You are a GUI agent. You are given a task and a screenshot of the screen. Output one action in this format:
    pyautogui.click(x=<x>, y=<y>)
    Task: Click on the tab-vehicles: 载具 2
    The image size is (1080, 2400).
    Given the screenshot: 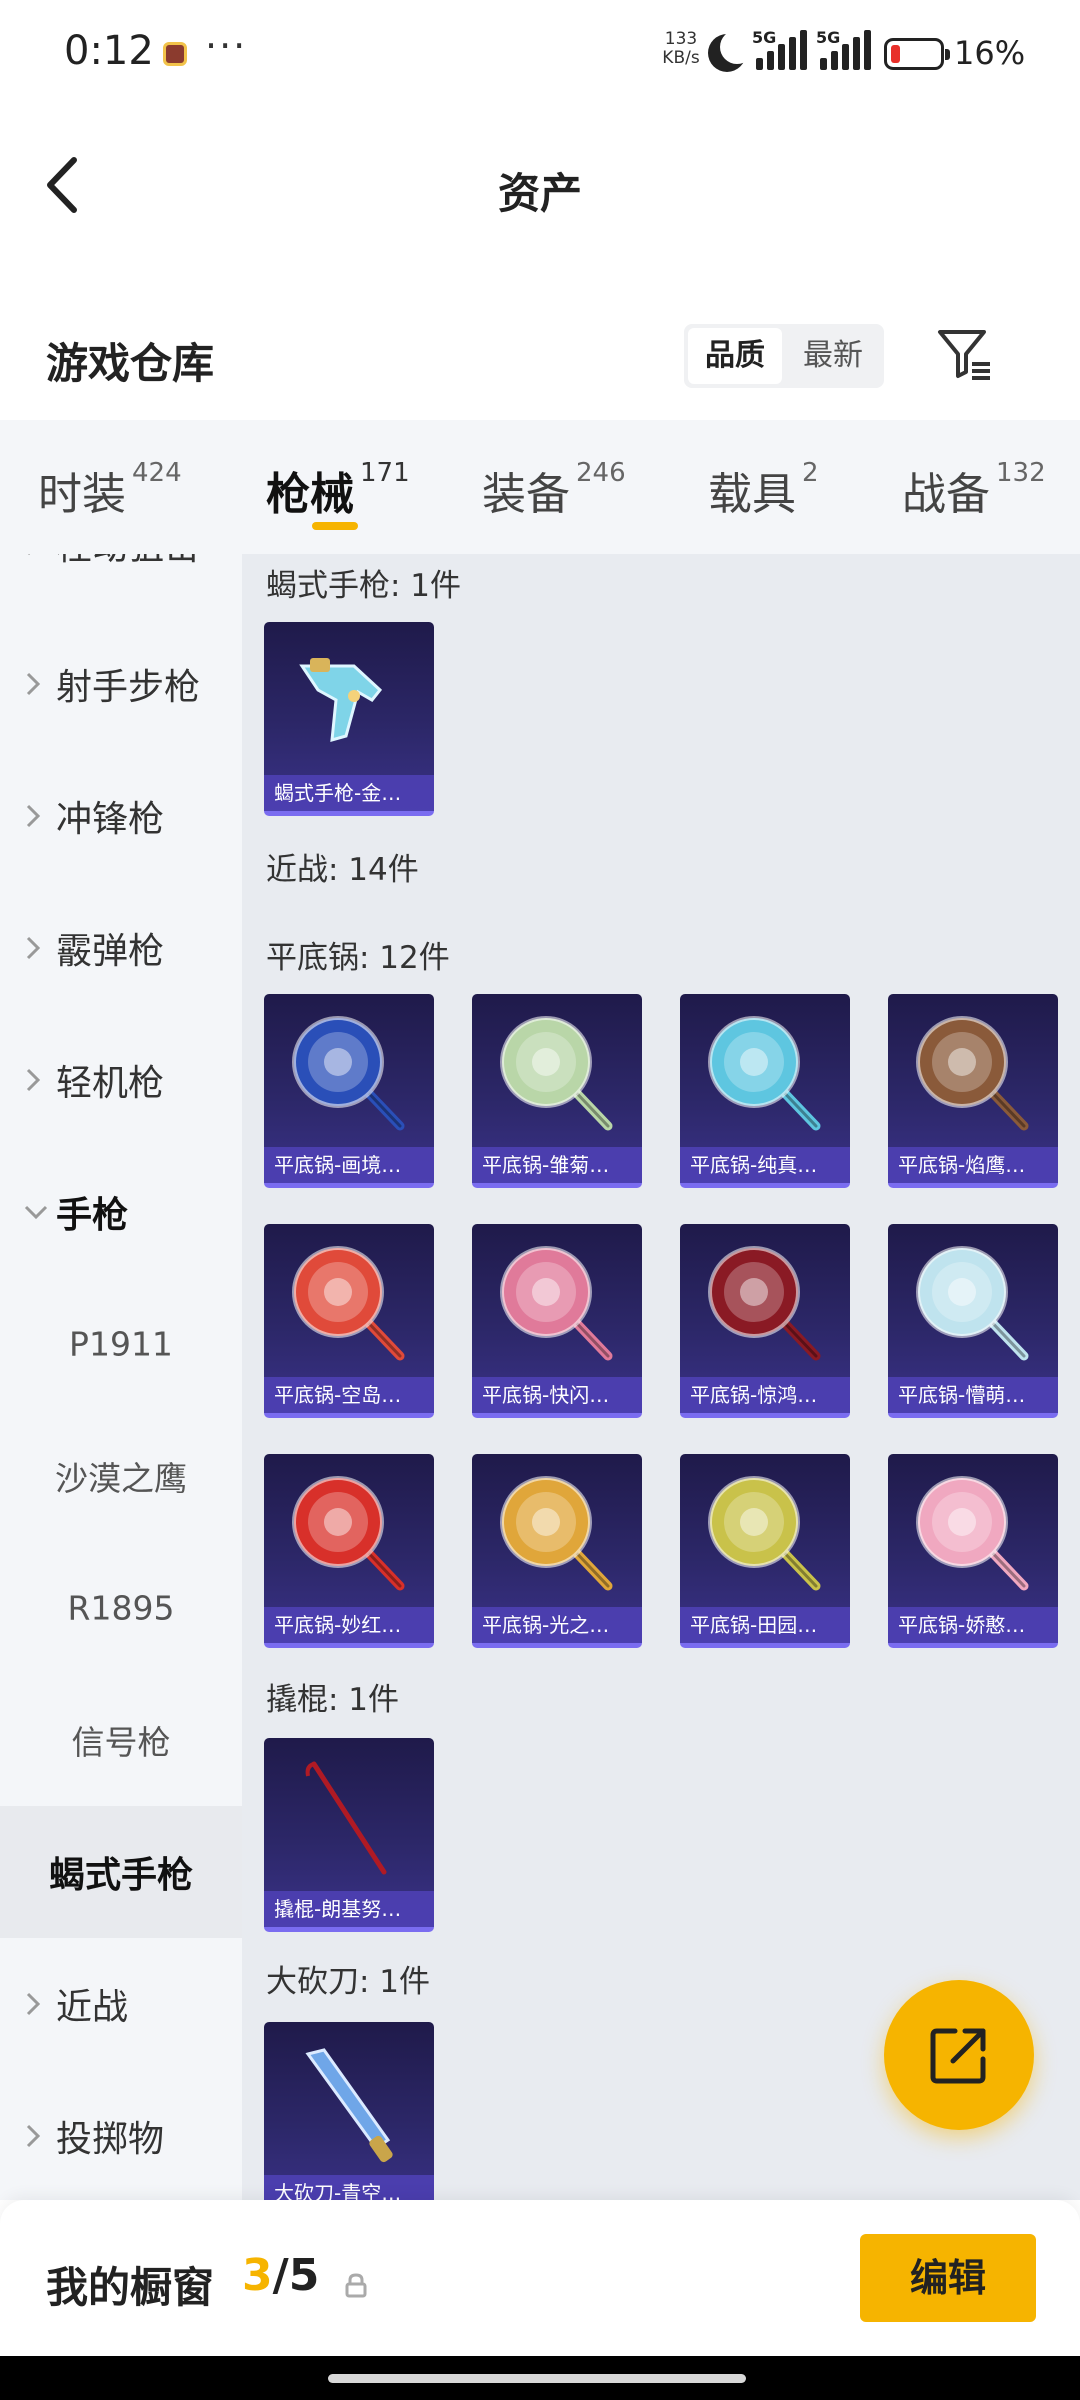 What is the action you would take?
    pyautogui.click(x=763, y=490)
    